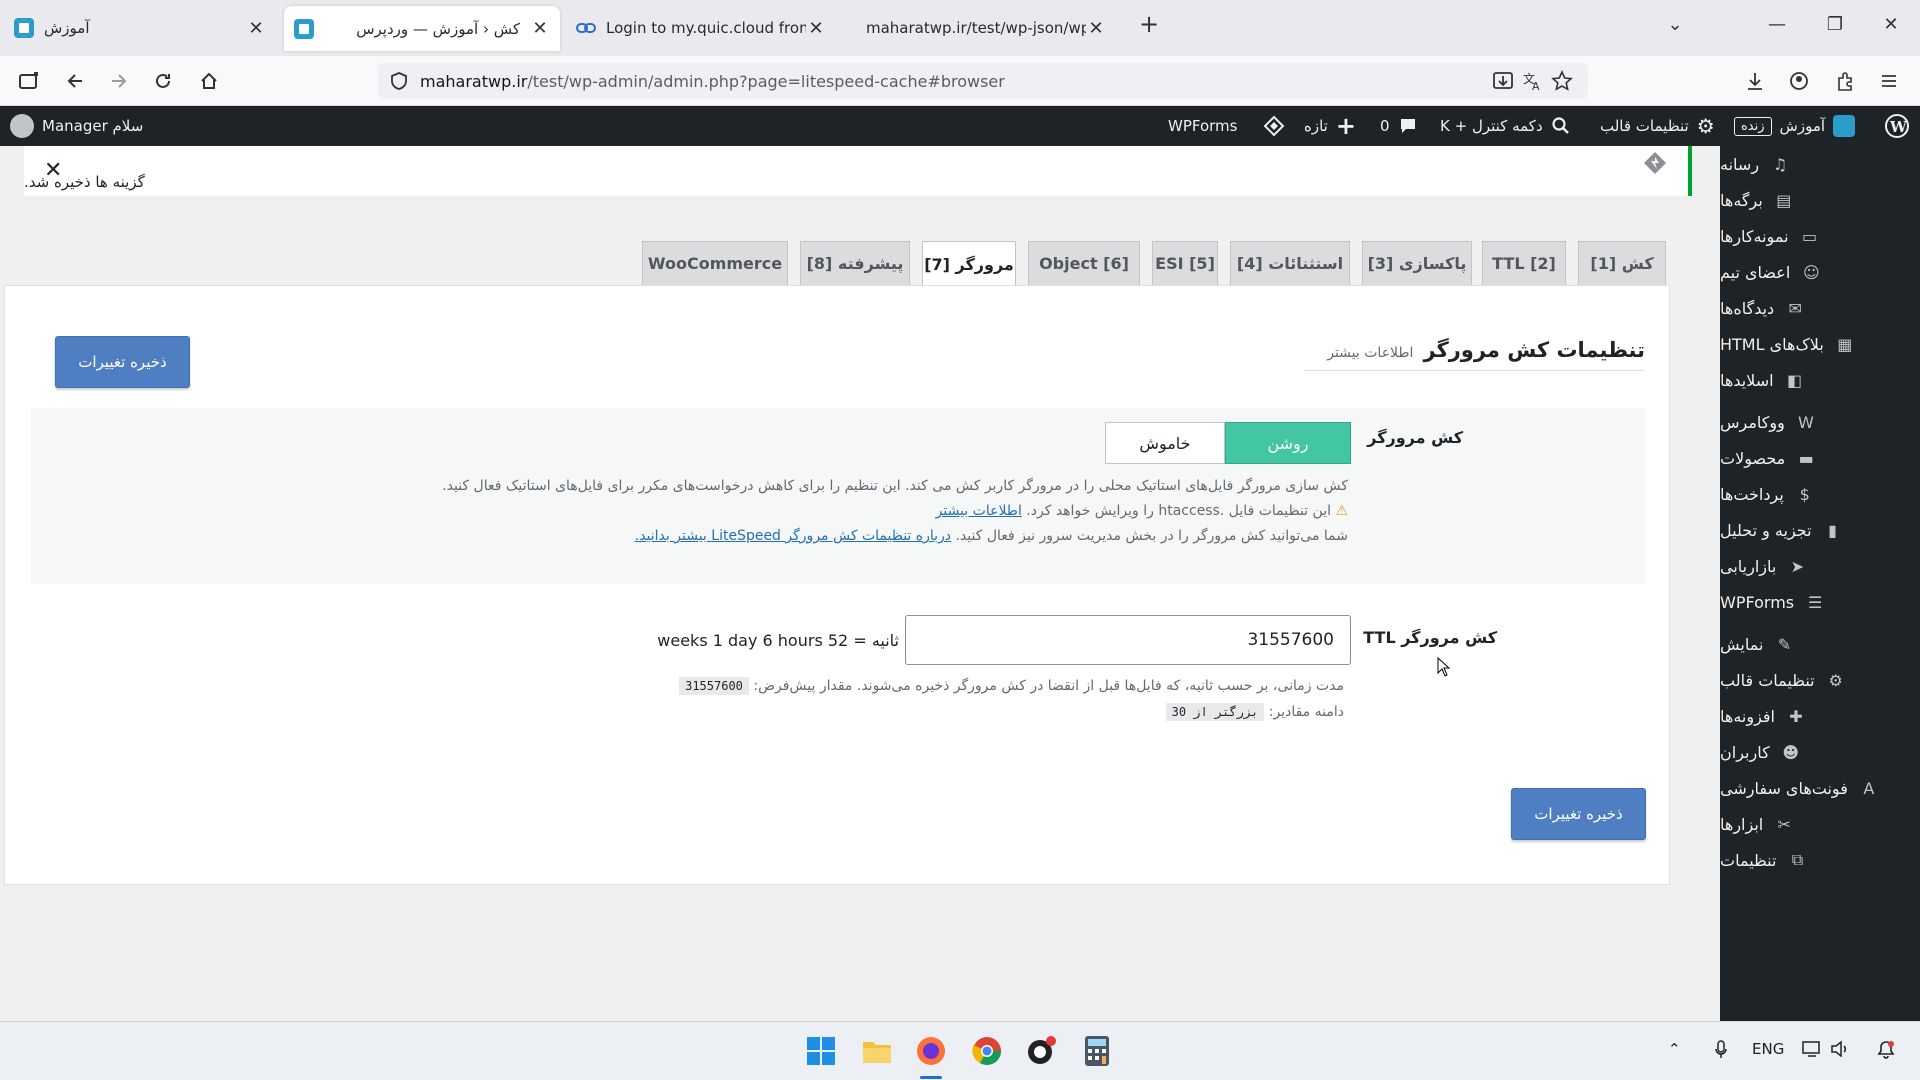 This screenshot has height=1080, width=1920. What do you see at coordinates (1084, 263) in the screenshot?
I see `tab-object: Object [6]` at bounding box center [1084, 263].